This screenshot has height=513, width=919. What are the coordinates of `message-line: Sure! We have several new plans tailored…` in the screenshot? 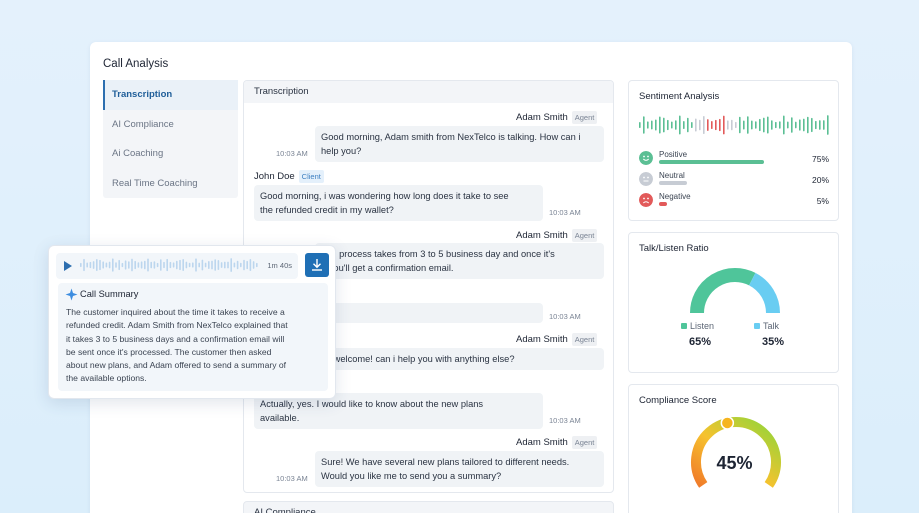 It's located at (445, 462).